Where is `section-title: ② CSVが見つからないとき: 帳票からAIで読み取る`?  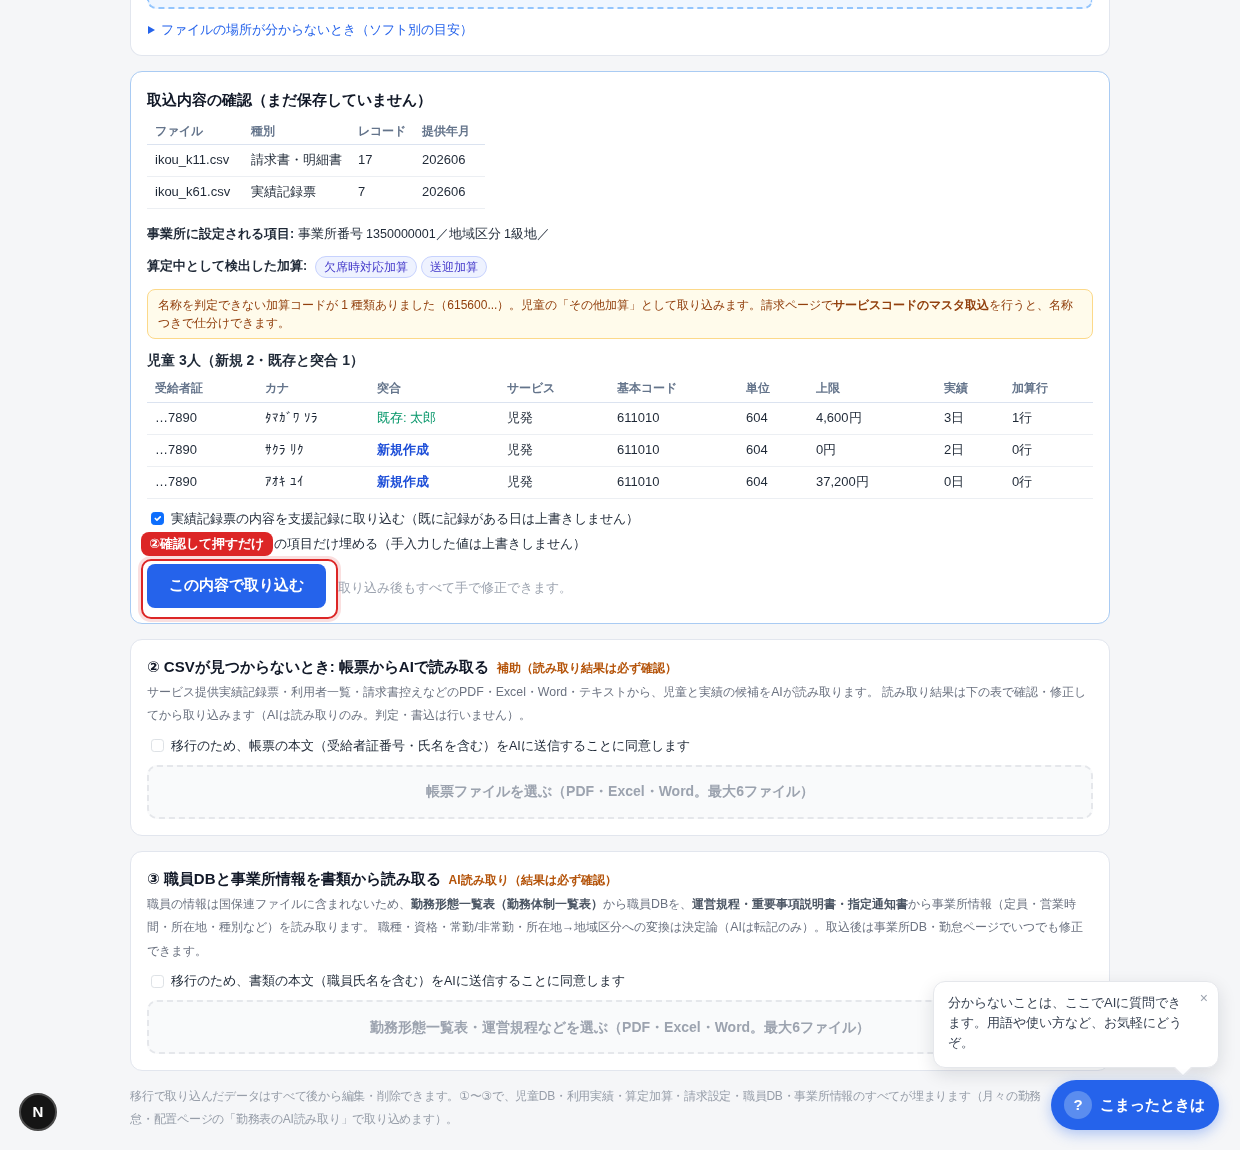 section-title: ② CSVが見つからないとき: 帳票からAIで読み取る is located at coordinates (318, 666).